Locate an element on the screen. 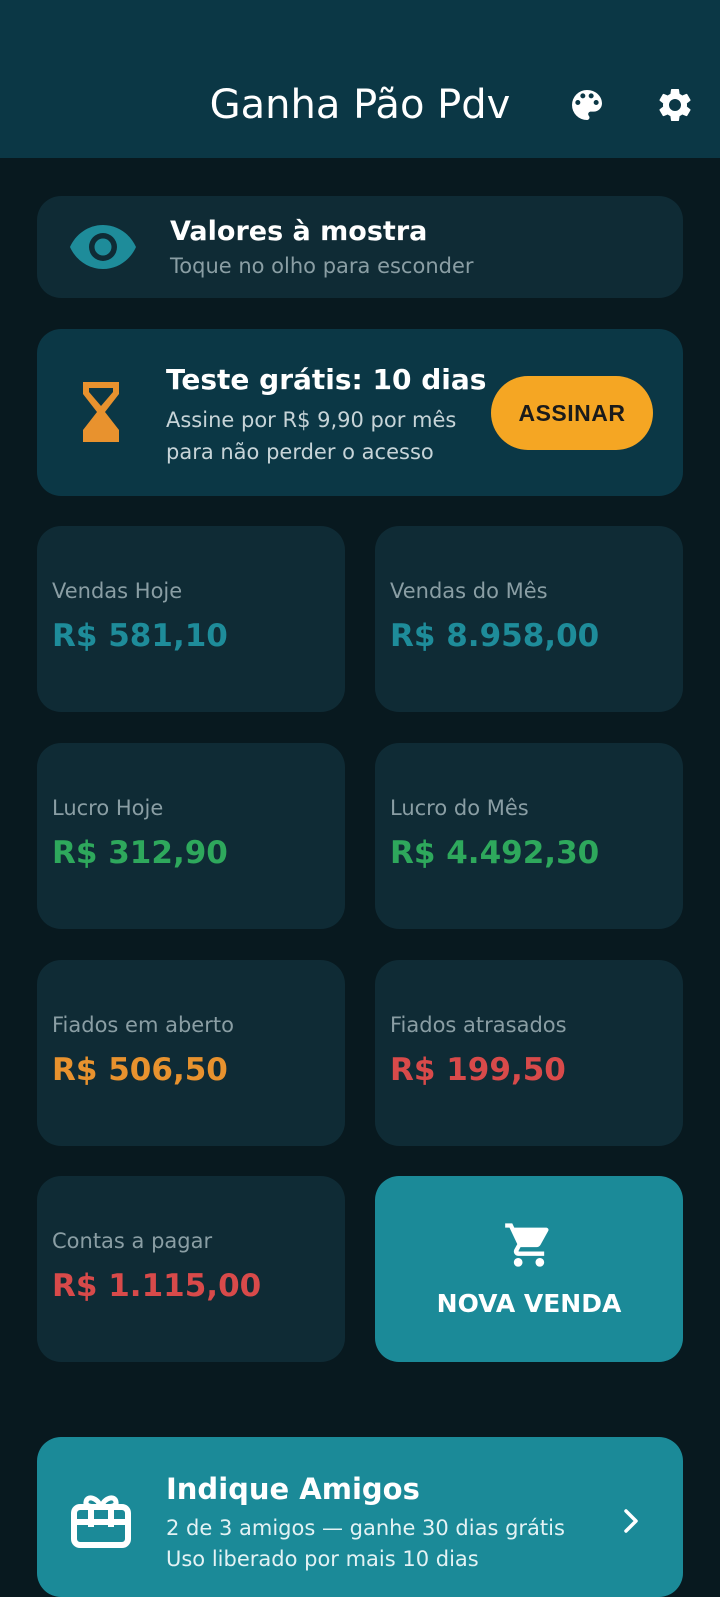 The image size is (720, 1597). stat-value: R$ 8.958,00 is located at coordinates (495, 636).